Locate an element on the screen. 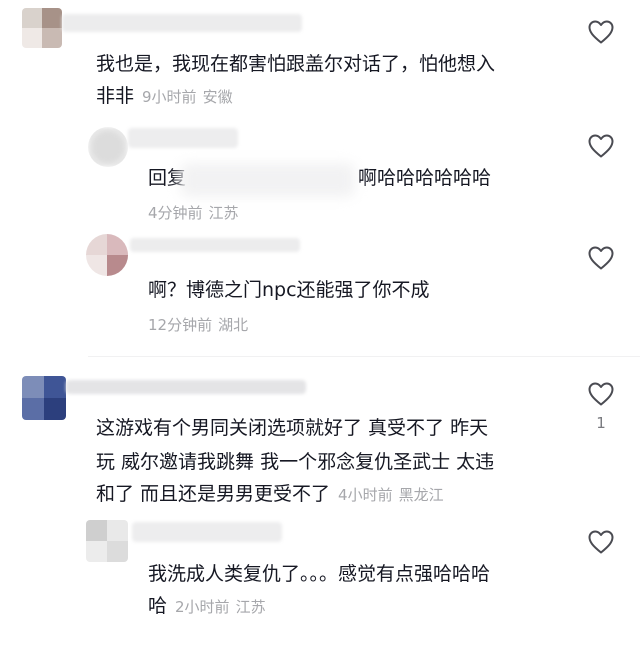  reply-target-blurred is located at coordinates (267, 180).